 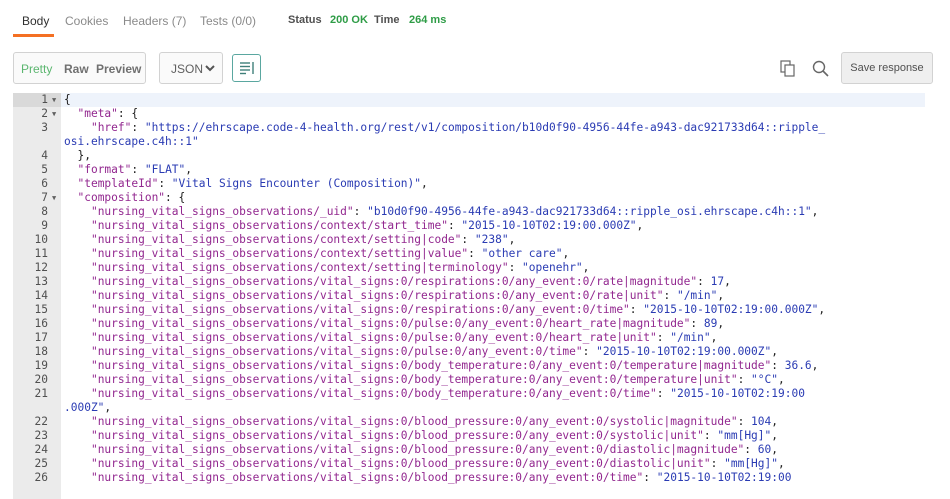 I want to click on code-text: "format": "FLAT",, so click(x=128, y=170).